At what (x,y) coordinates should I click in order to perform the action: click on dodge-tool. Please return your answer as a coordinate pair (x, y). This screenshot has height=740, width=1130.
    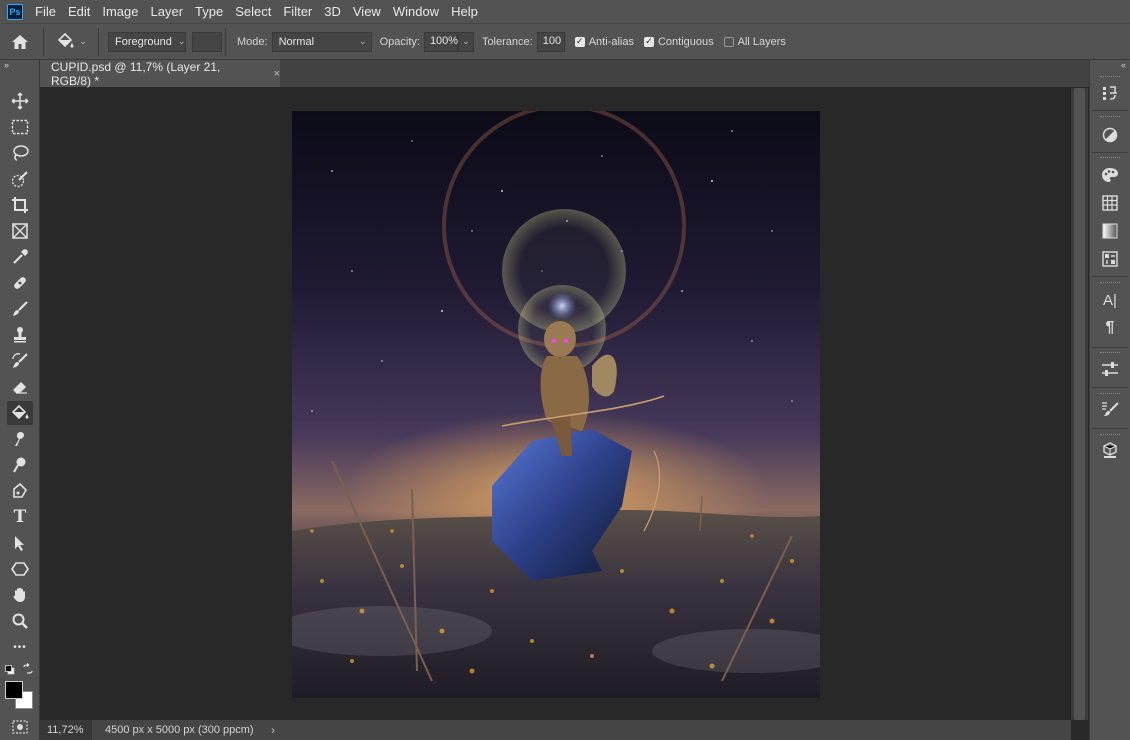
    Looking at the image, I should click on (20, 465).